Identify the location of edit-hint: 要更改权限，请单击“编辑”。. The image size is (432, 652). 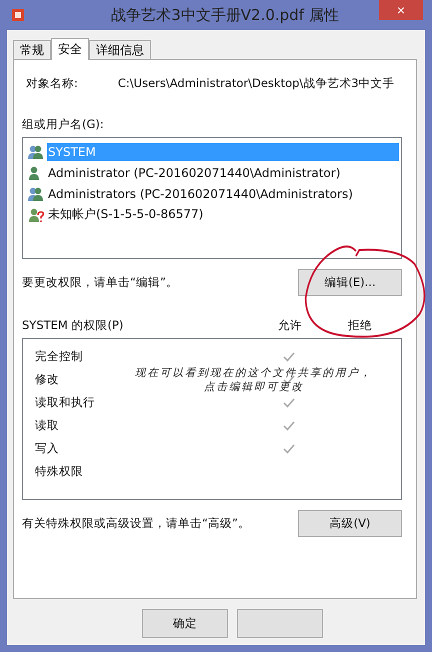
(100, 282).